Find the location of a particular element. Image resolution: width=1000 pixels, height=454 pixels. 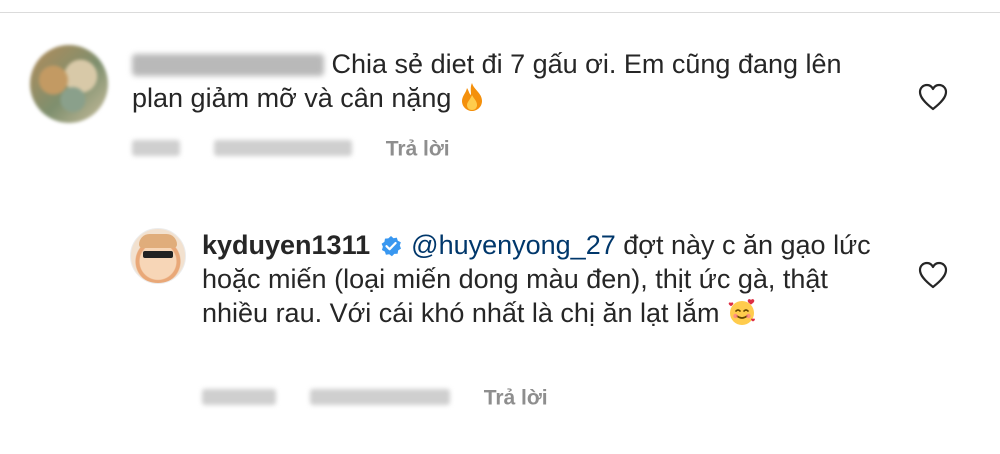

avatar-blurred is located at coordinates (69, 84).